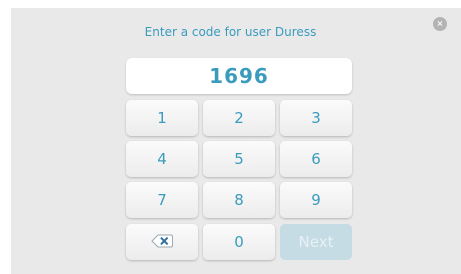 The image size is (461, 274). I want to click on key-6: 6, so click(316, 159).